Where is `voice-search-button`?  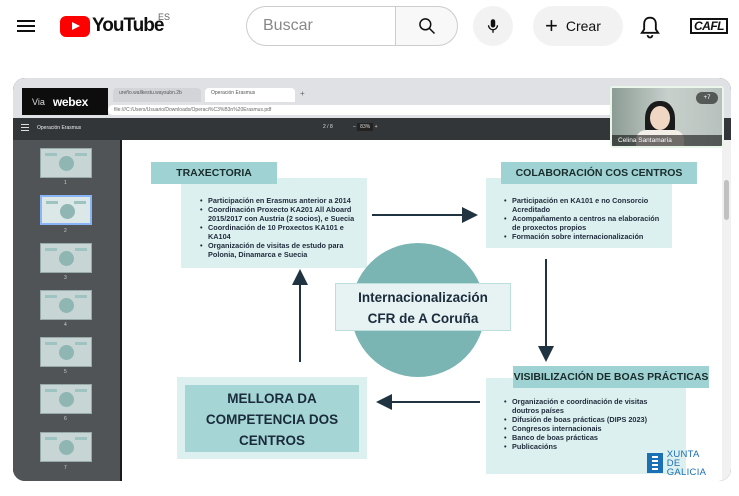 voice-search-button is located at coordinates (493, 26).